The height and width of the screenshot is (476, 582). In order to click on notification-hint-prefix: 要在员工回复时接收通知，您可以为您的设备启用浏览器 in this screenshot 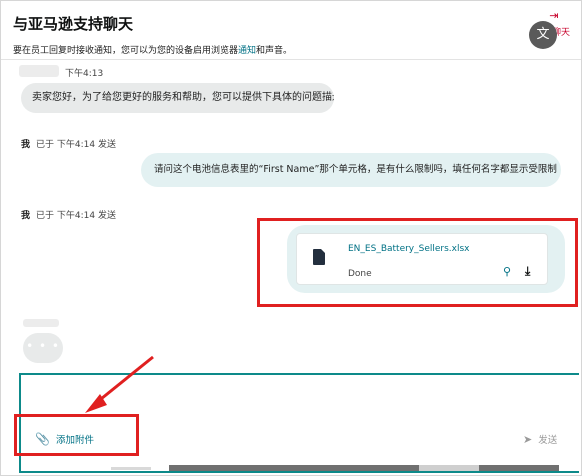, I will do `click(126, 51)`.